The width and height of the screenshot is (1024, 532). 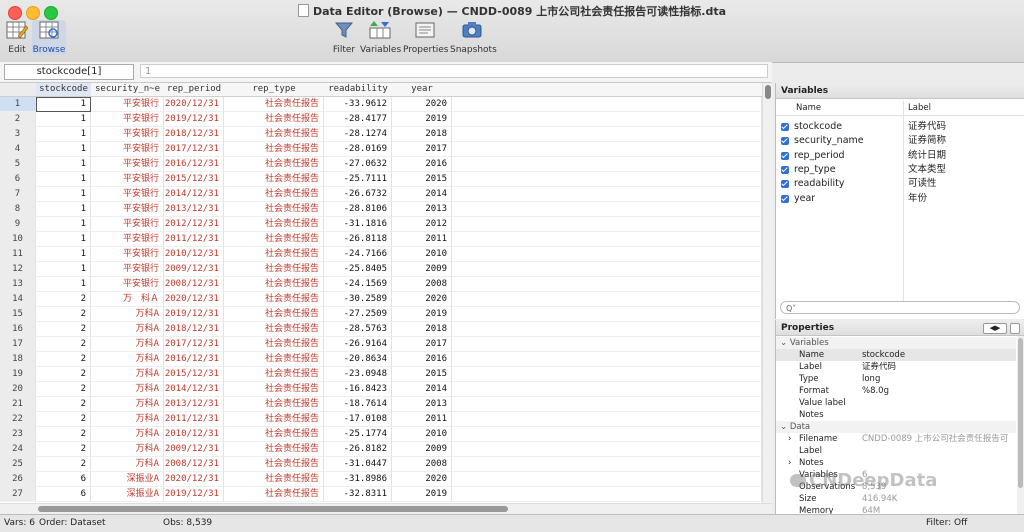 What do you see at coordinates (381, 389) in the screenshot?
I see `table-row: 20 2 万科A 2014/12/31 社会责任报告 -16.8423 2014` at bounding box center [381, 389].